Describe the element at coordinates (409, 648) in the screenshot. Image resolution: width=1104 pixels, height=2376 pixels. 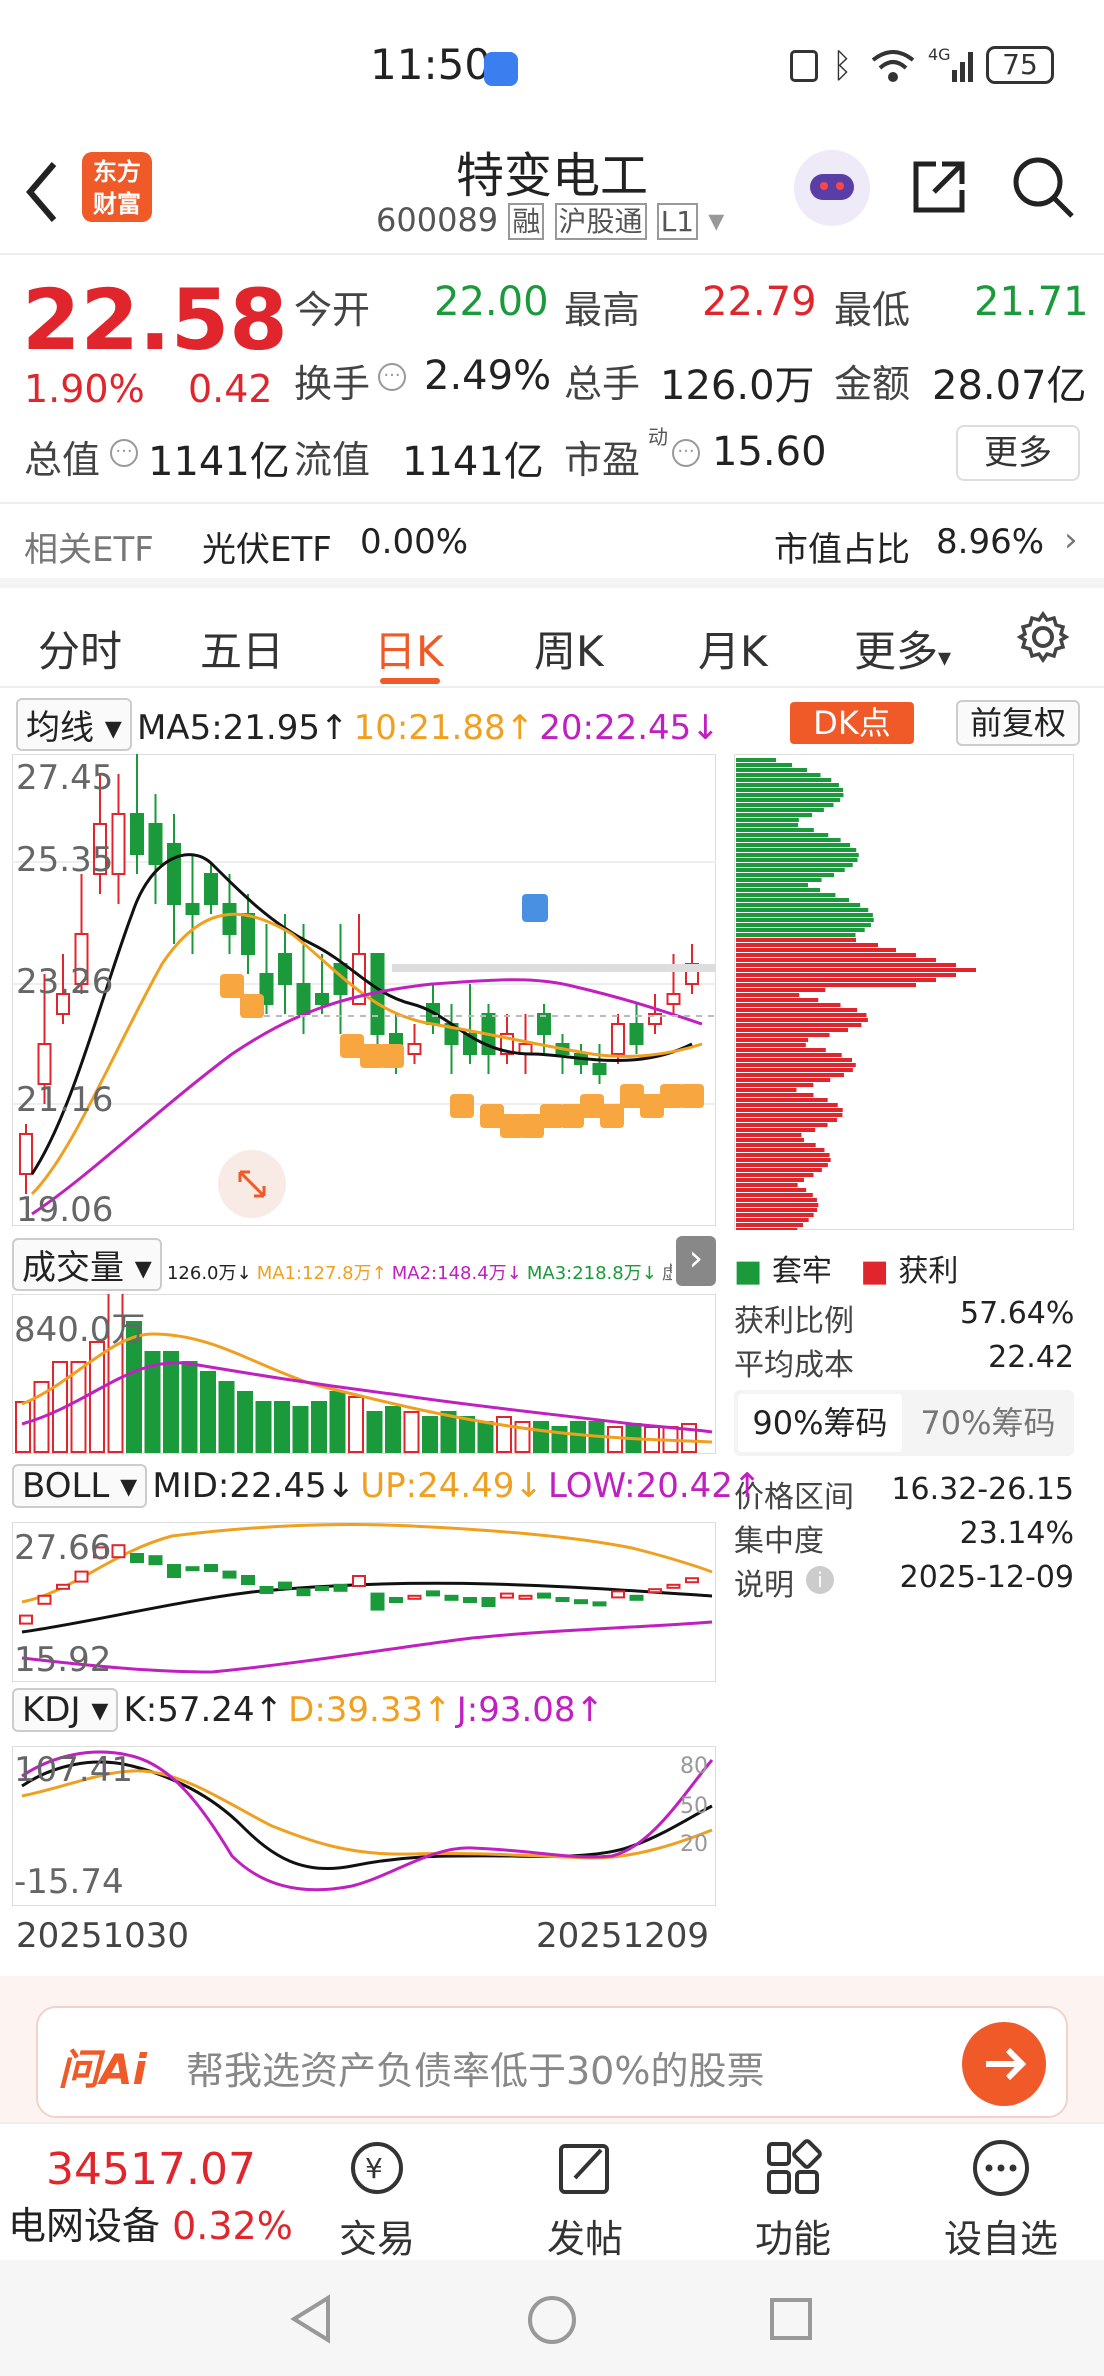
I see `tab-daily: 日K` at that location.